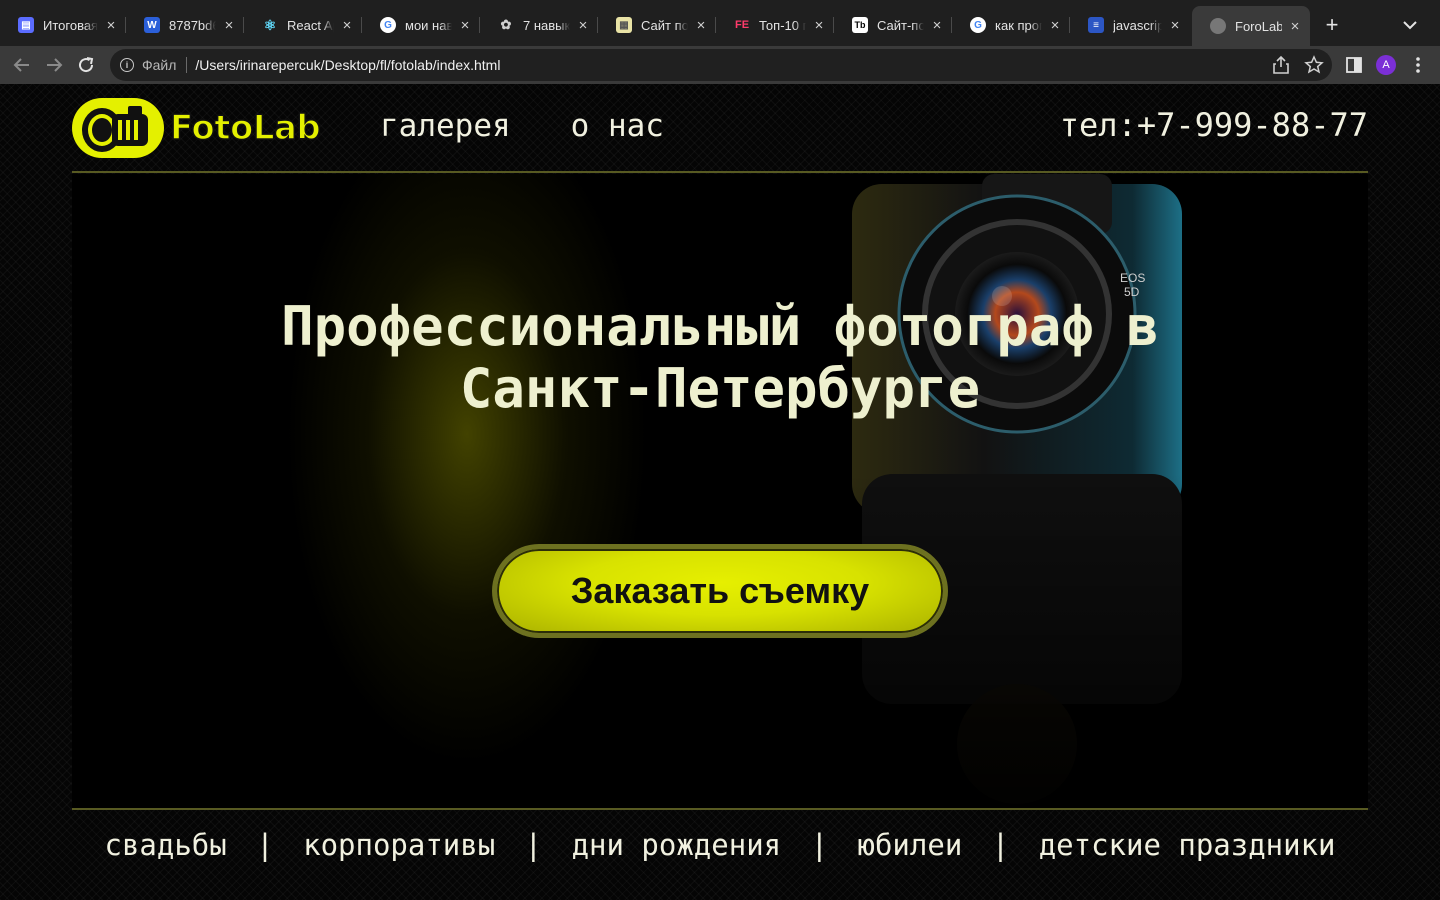 The width and height of the screenshot is (1440, 900). Describe the element at coordinates (1218, 26) in the screenshot. I see `globe-icon` at that location.